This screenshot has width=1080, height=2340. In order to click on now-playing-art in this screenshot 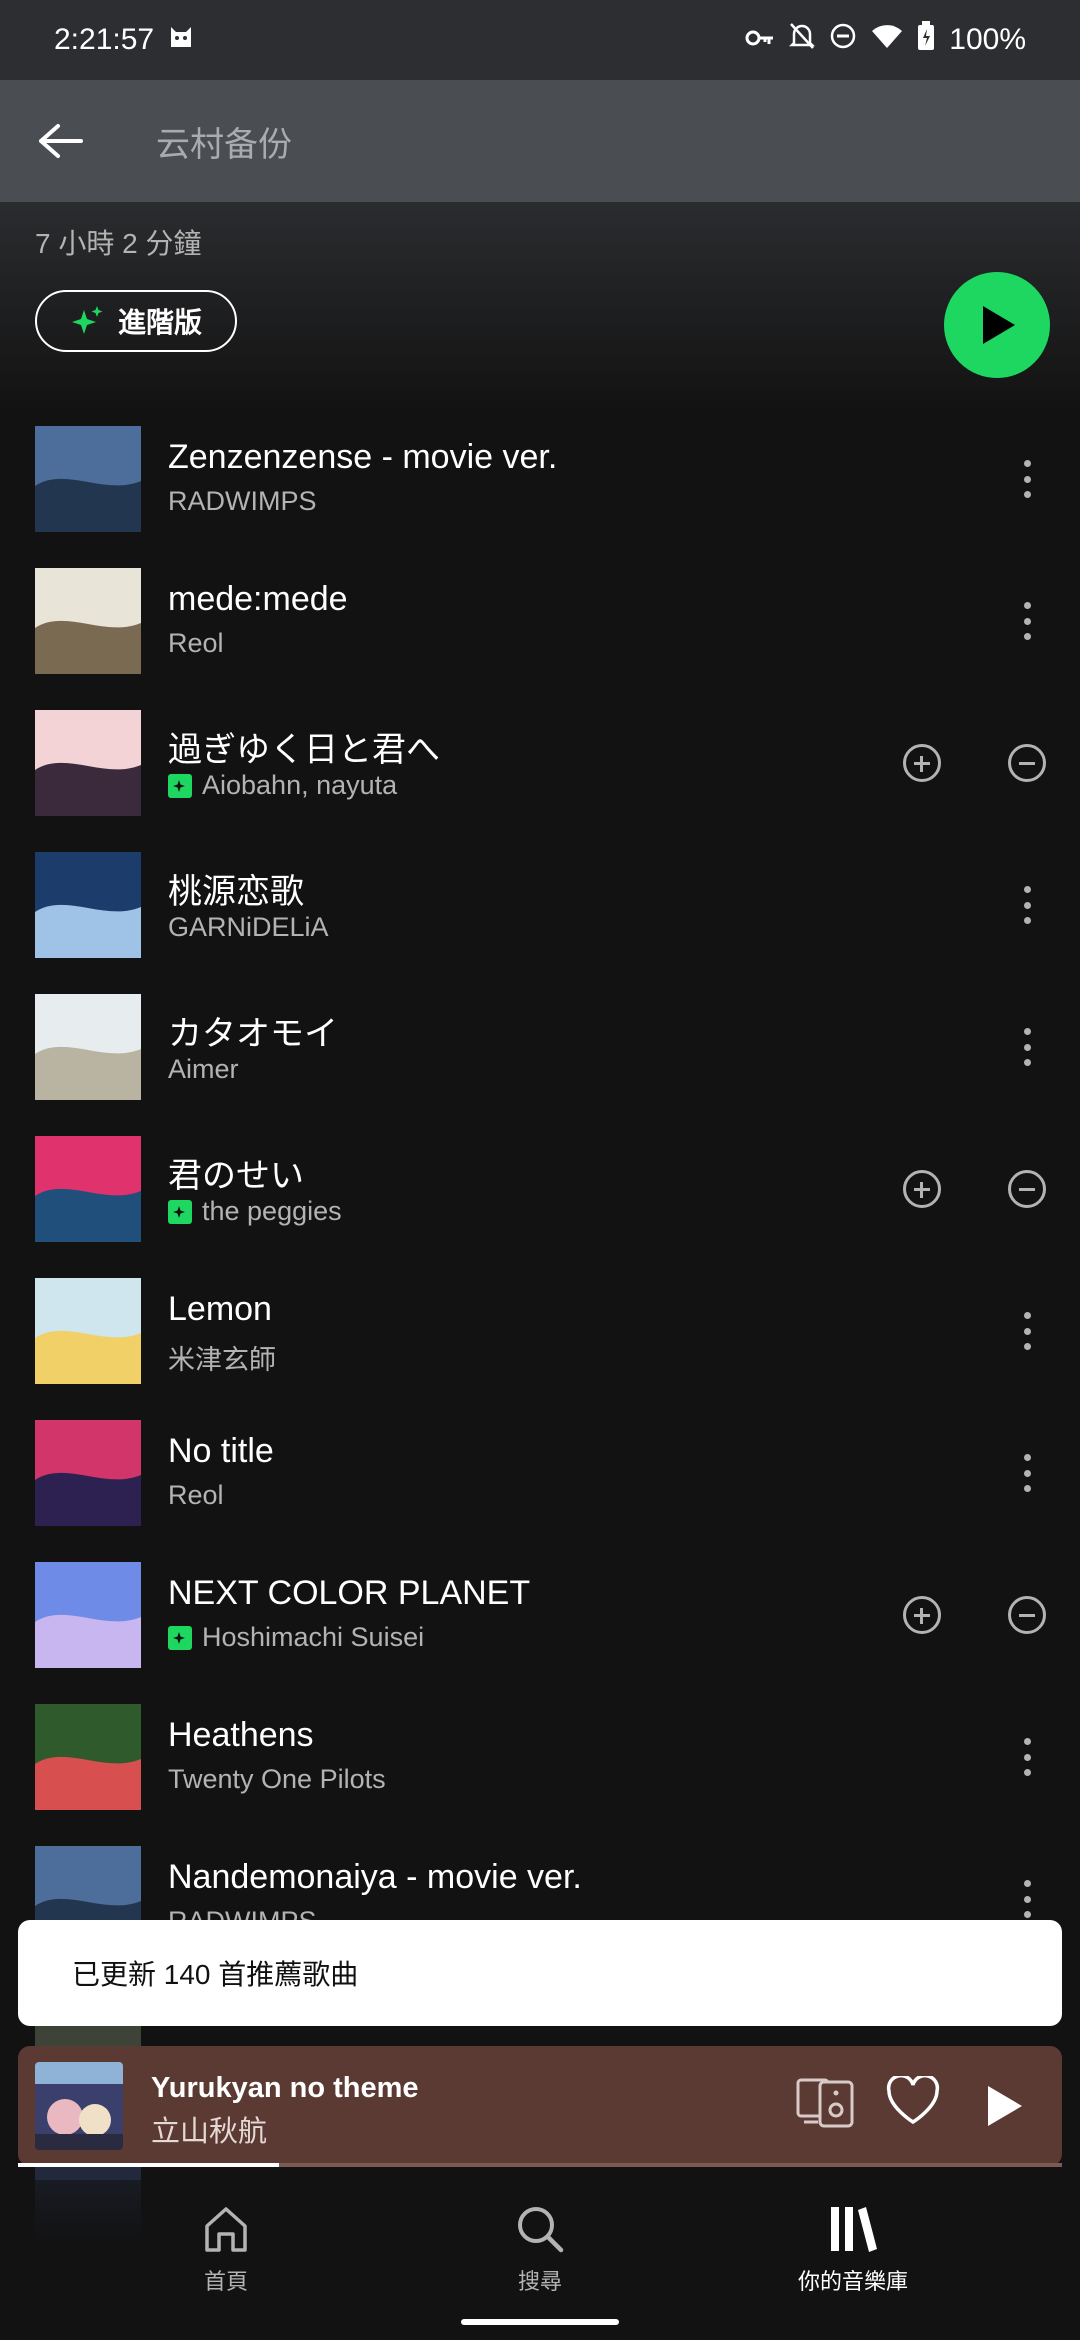, I will do `click(79, 2106)`.